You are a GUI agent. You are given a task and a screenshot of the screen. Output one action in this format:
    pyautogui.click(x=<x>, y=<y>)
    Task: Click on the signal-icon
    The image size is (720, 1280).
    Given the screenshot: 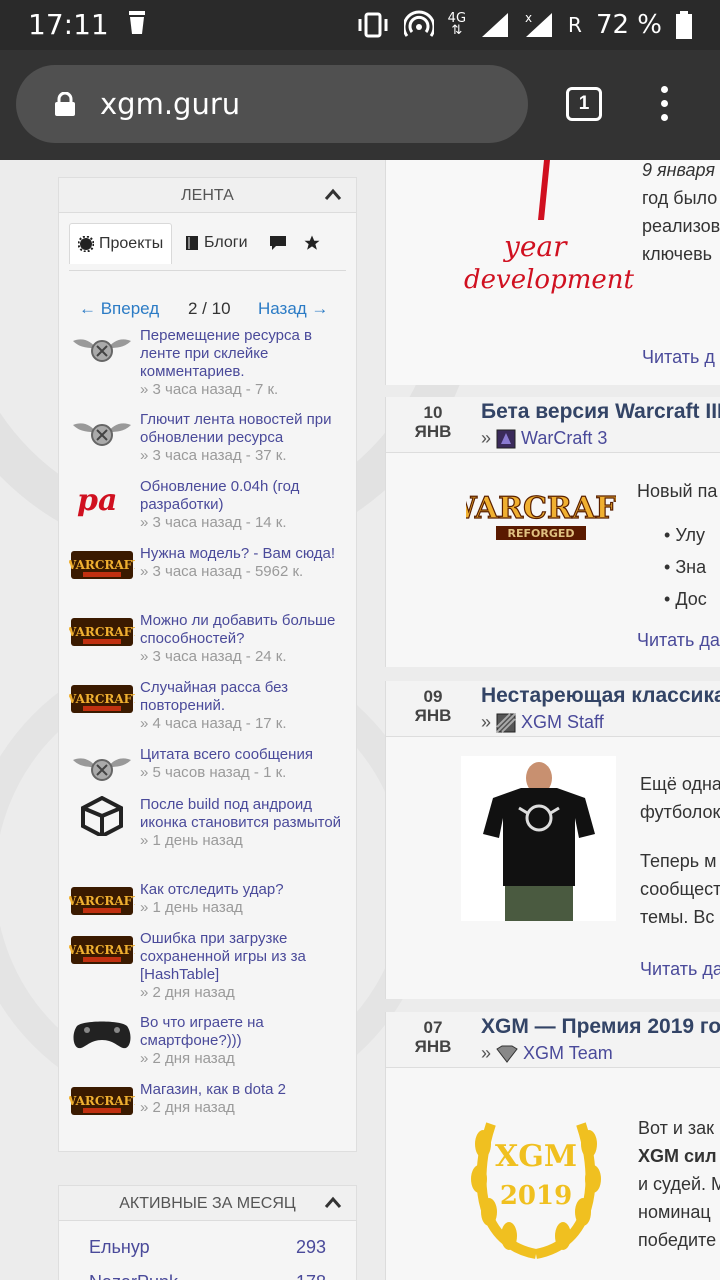 What is the action you would take?
    pyautogui.click(x=495, y=25)
    